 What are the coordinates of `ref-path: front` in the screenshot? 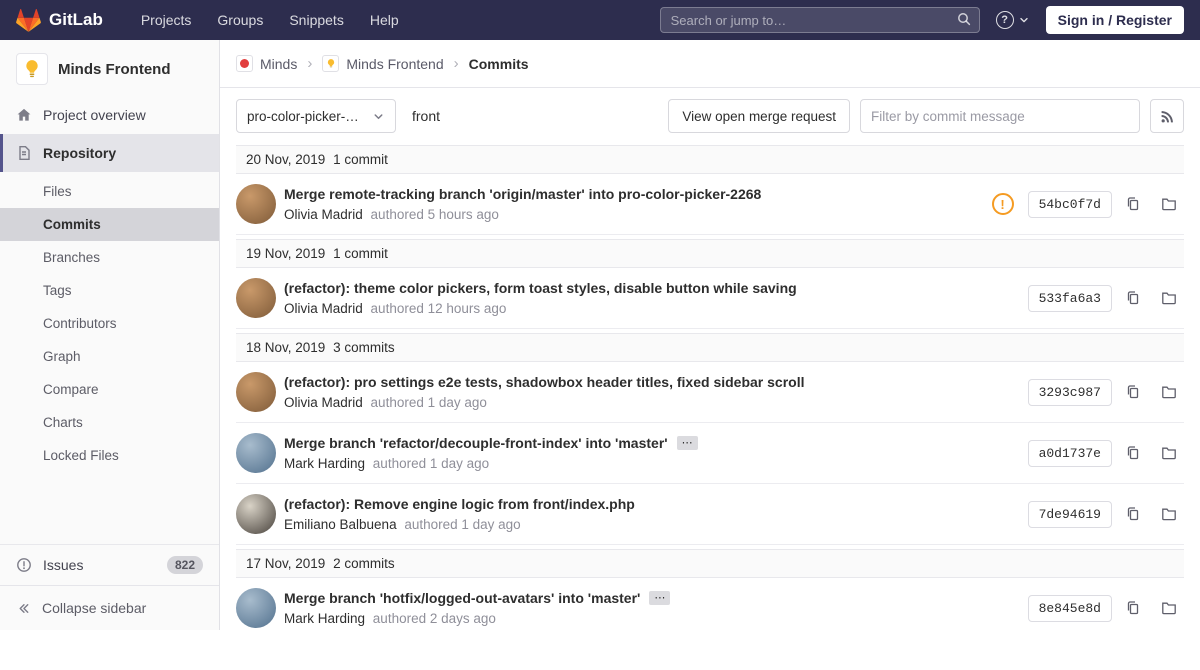 It's located at (426, 116).